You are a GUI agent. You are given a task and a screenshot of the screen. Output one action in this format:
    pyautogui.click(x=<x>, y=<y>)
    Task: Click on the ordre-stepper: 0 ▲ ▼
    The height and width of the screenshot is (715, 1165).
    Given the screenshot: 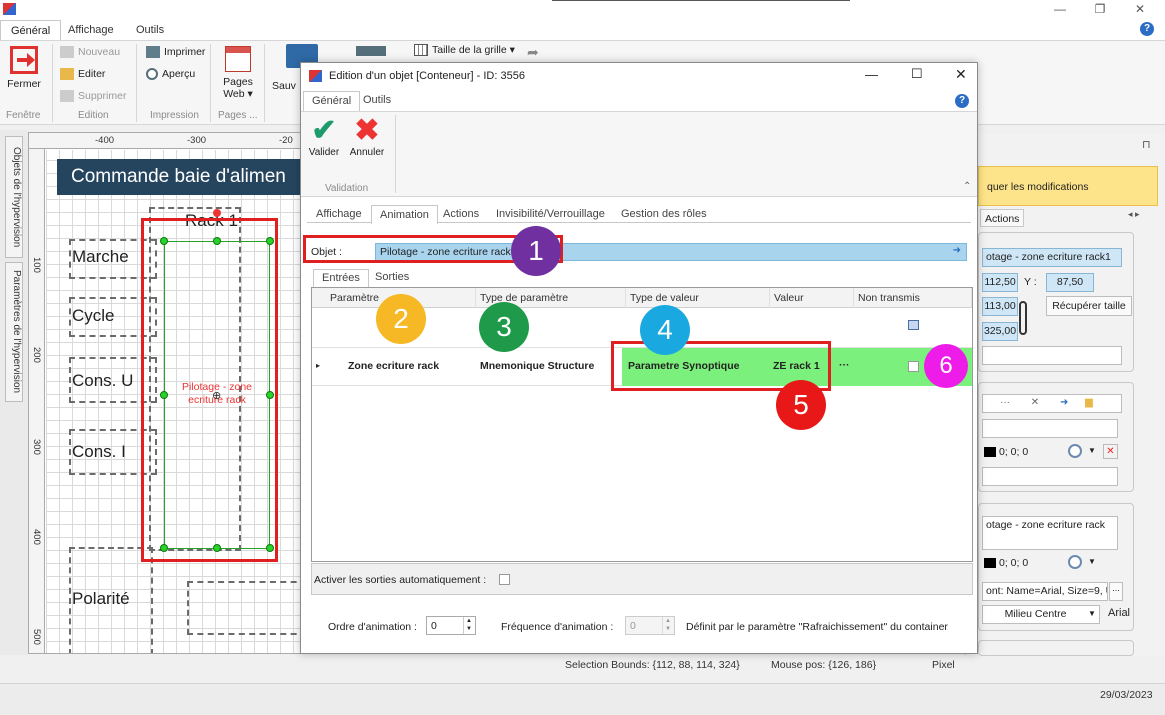 What is the action you would take?
    pyautogui.click(x=451, y=625)
    